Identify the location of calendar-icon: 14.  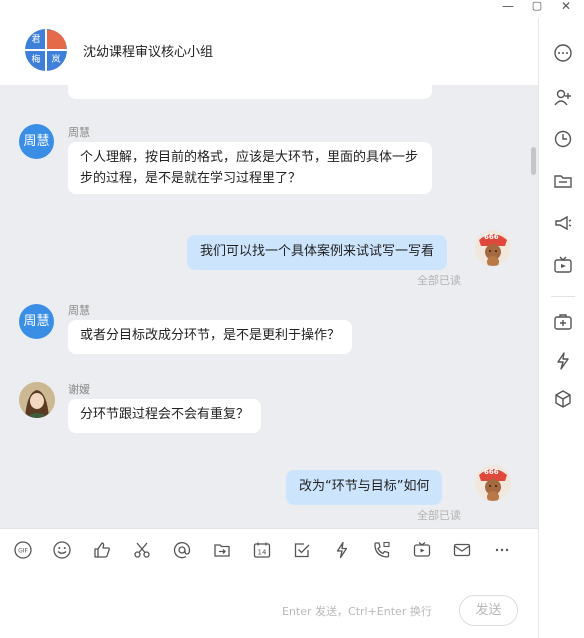
(262, 550).